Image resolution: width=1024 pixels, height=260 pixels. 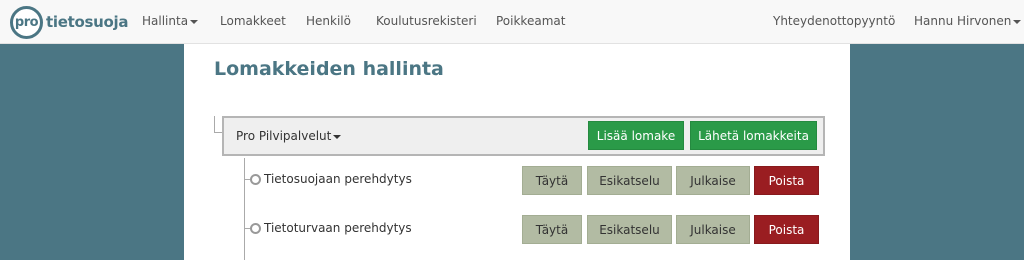 I want to click on user-menu: Hannu Hirvonen, so click(x=968, y=21).